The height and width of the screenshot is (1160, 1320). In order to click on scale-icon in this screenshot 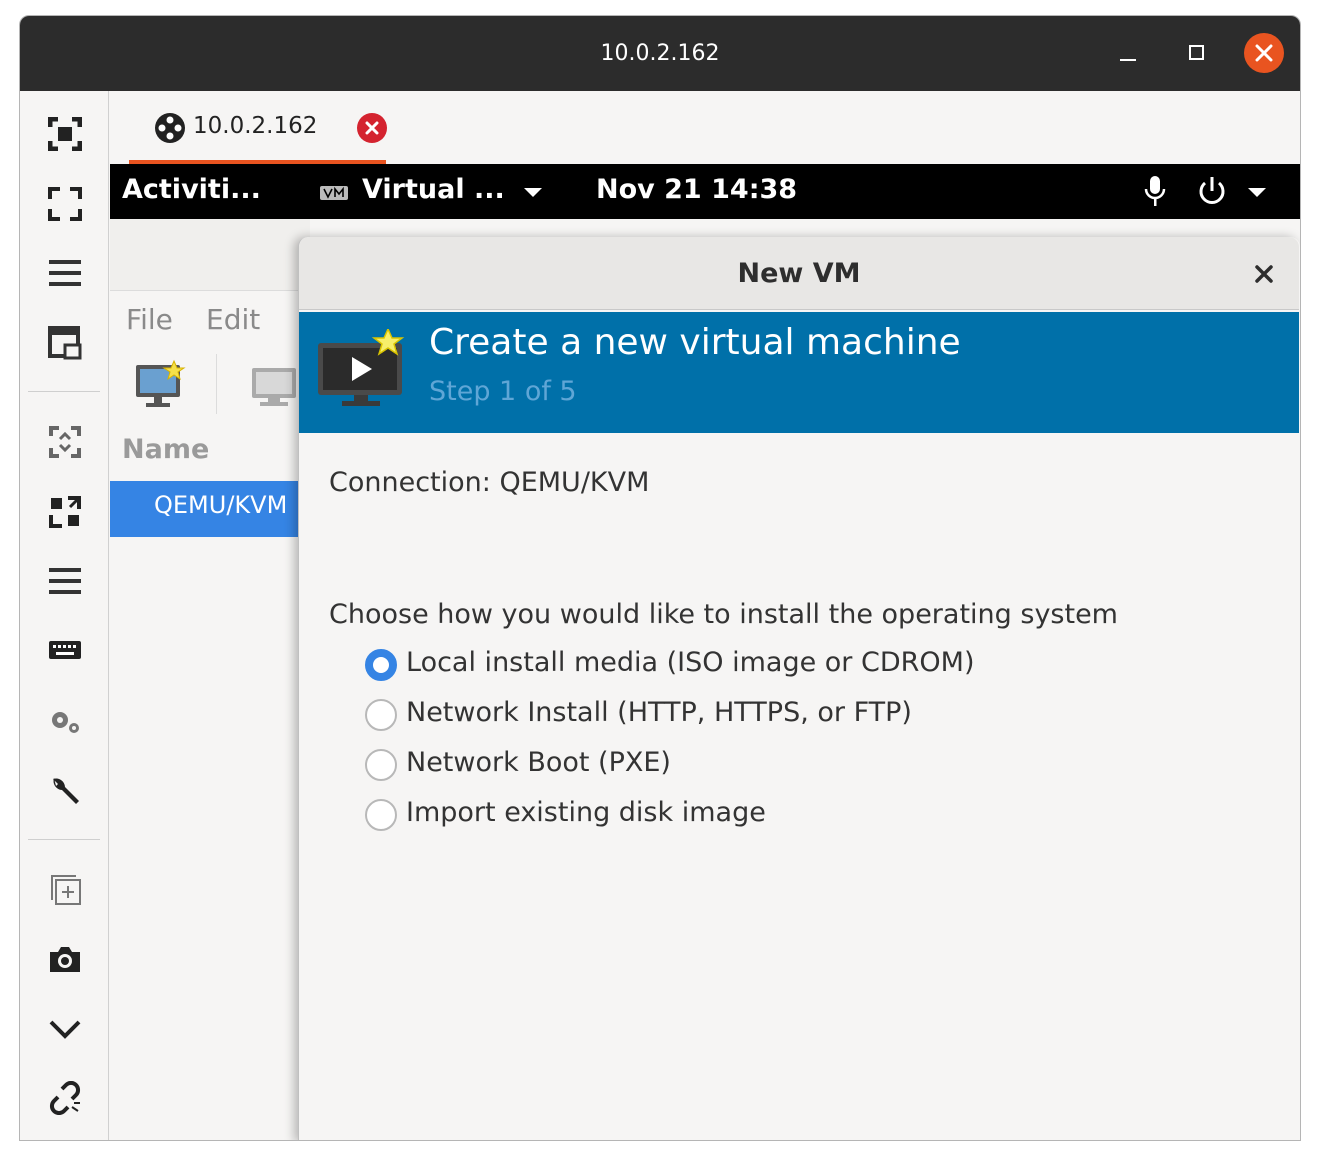, I will do `click(65, 442)`.